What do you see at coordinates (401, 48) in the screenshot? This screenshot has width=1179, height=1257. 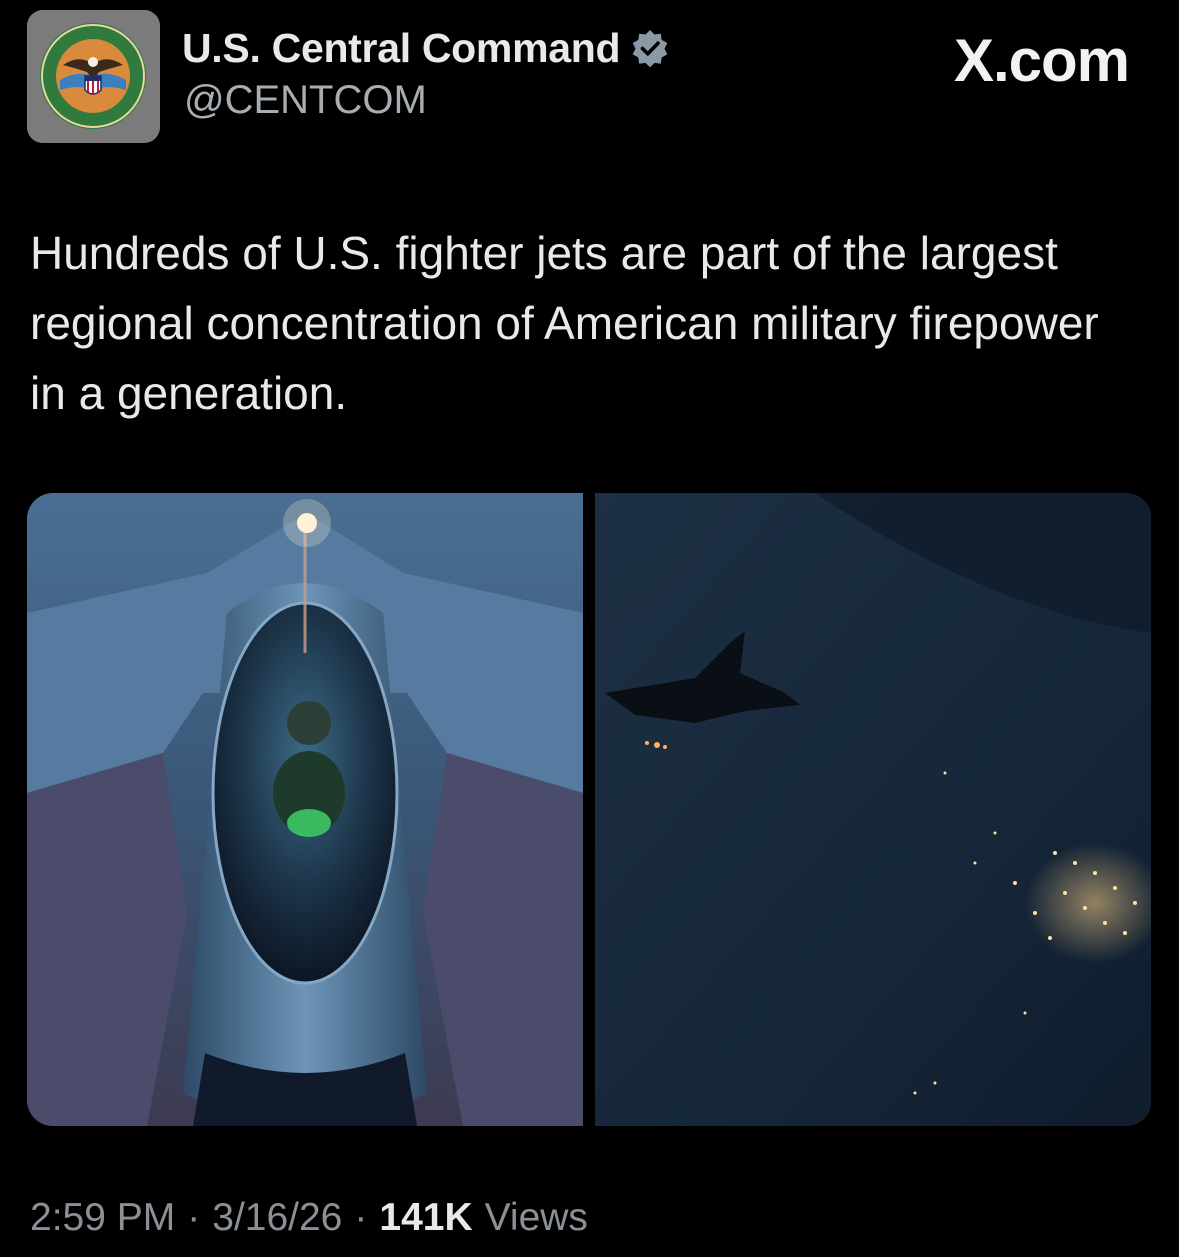 I see `account-display-name: U.S. Central Command` at bounding box center [401, 48].